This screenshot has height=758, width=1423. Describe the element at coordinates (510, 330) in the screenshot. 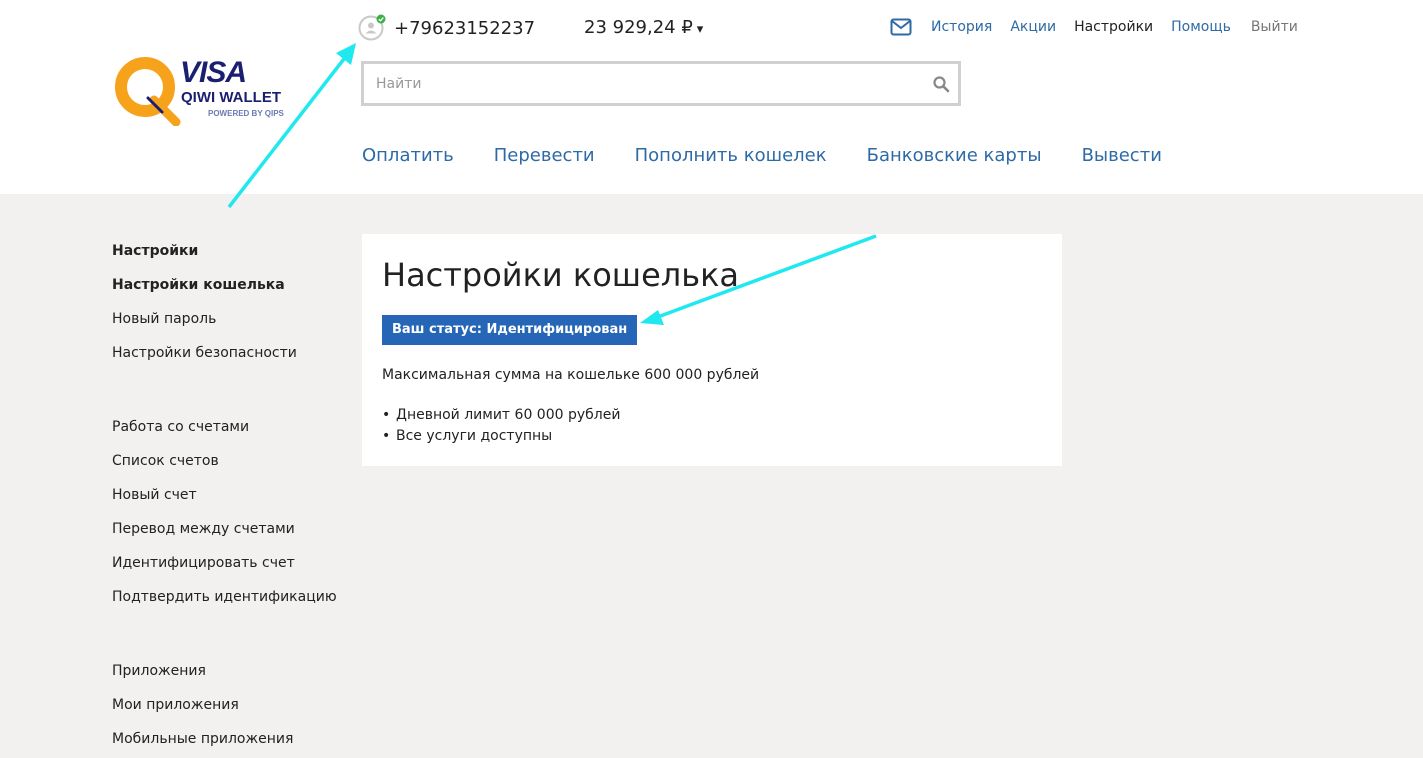

I see `status-badge: Ваш статус: Идентифицирован` at that location.